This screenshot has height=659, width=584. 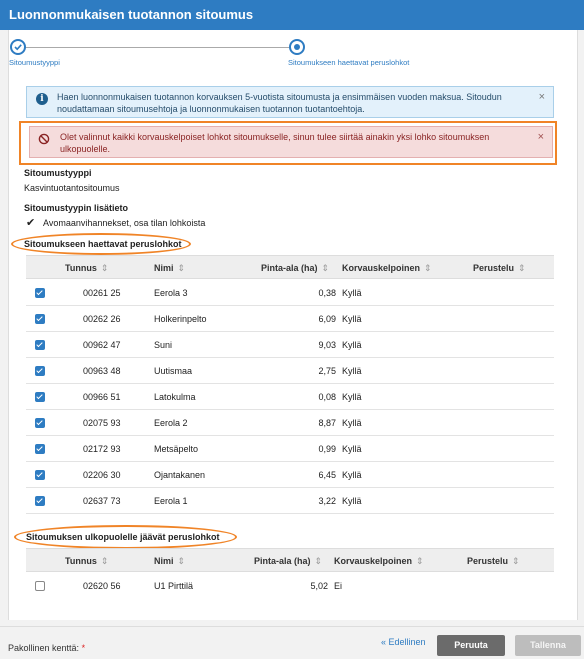 I want to click on table-row: 02637 73 Eerola 1 3,22 Kyllä, so click(x=290, y=501).